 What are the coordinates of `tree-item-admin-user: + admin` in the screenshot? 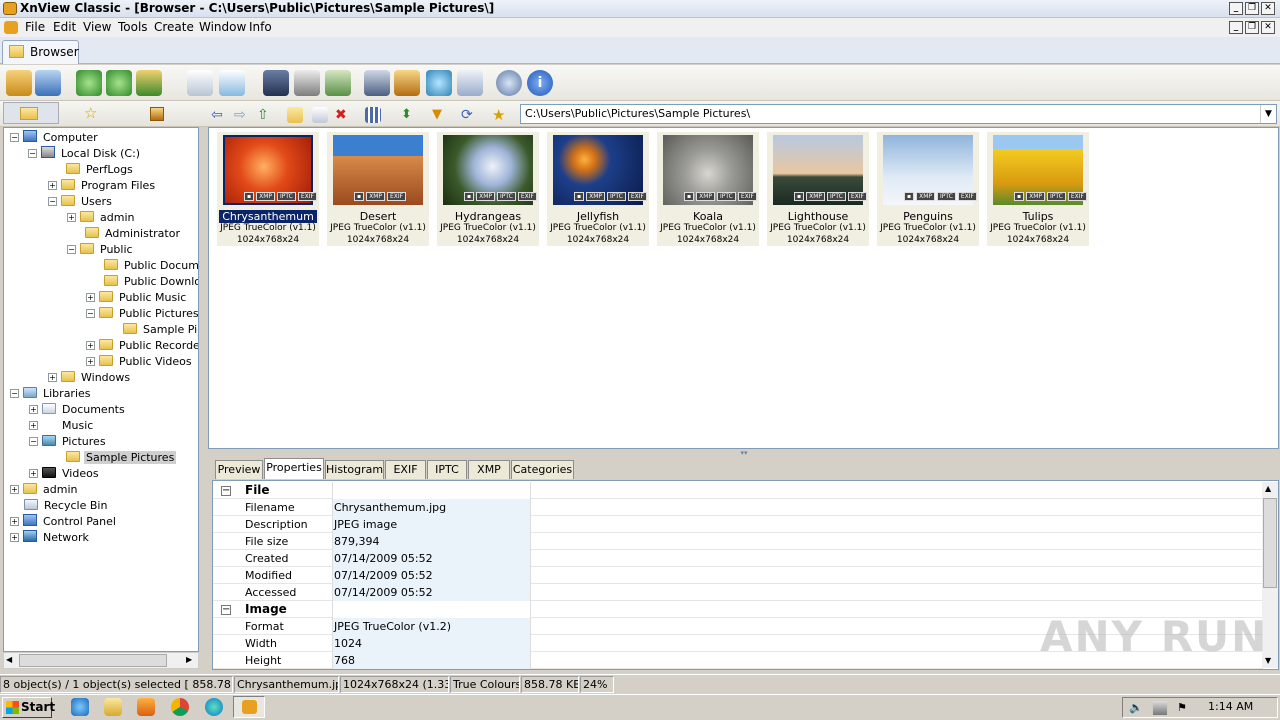 It's located at (101, 218).